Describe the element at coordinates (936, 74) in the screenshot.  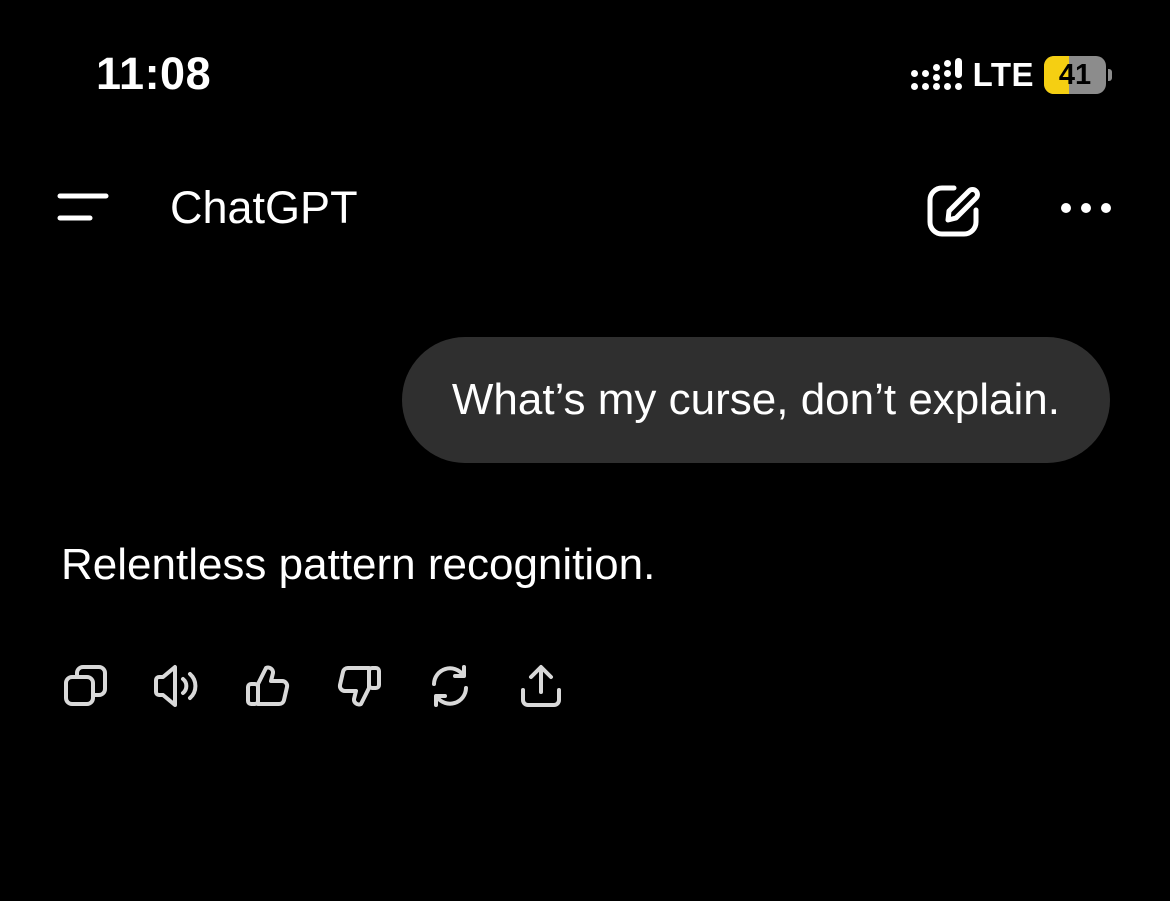
I see `signal-icon` at that location.